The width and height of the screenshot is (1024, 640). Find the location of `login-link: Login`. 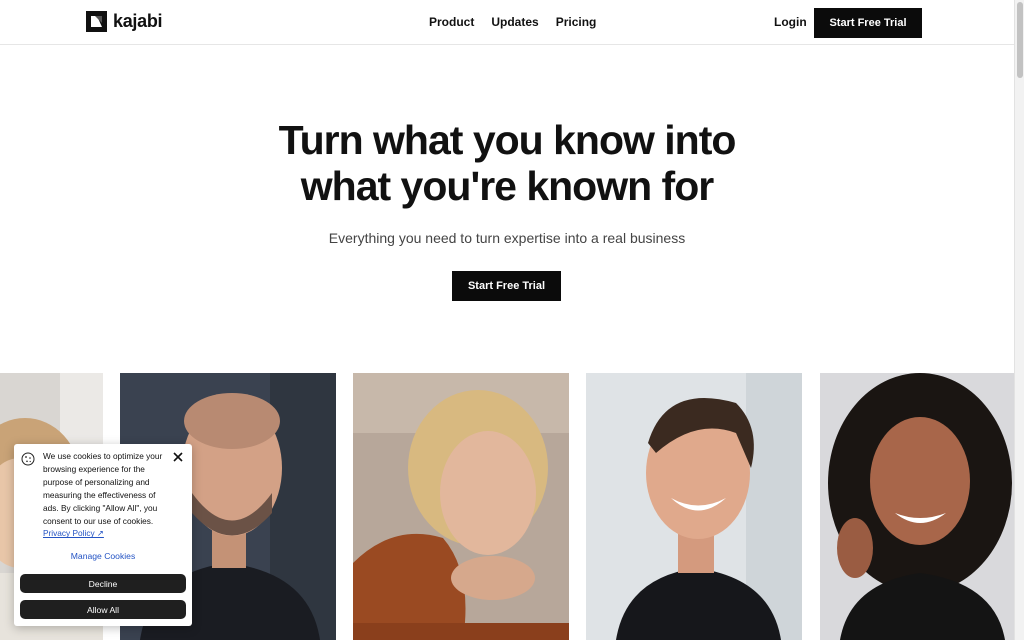

login-link: Login is located at coordinates (790, 22).